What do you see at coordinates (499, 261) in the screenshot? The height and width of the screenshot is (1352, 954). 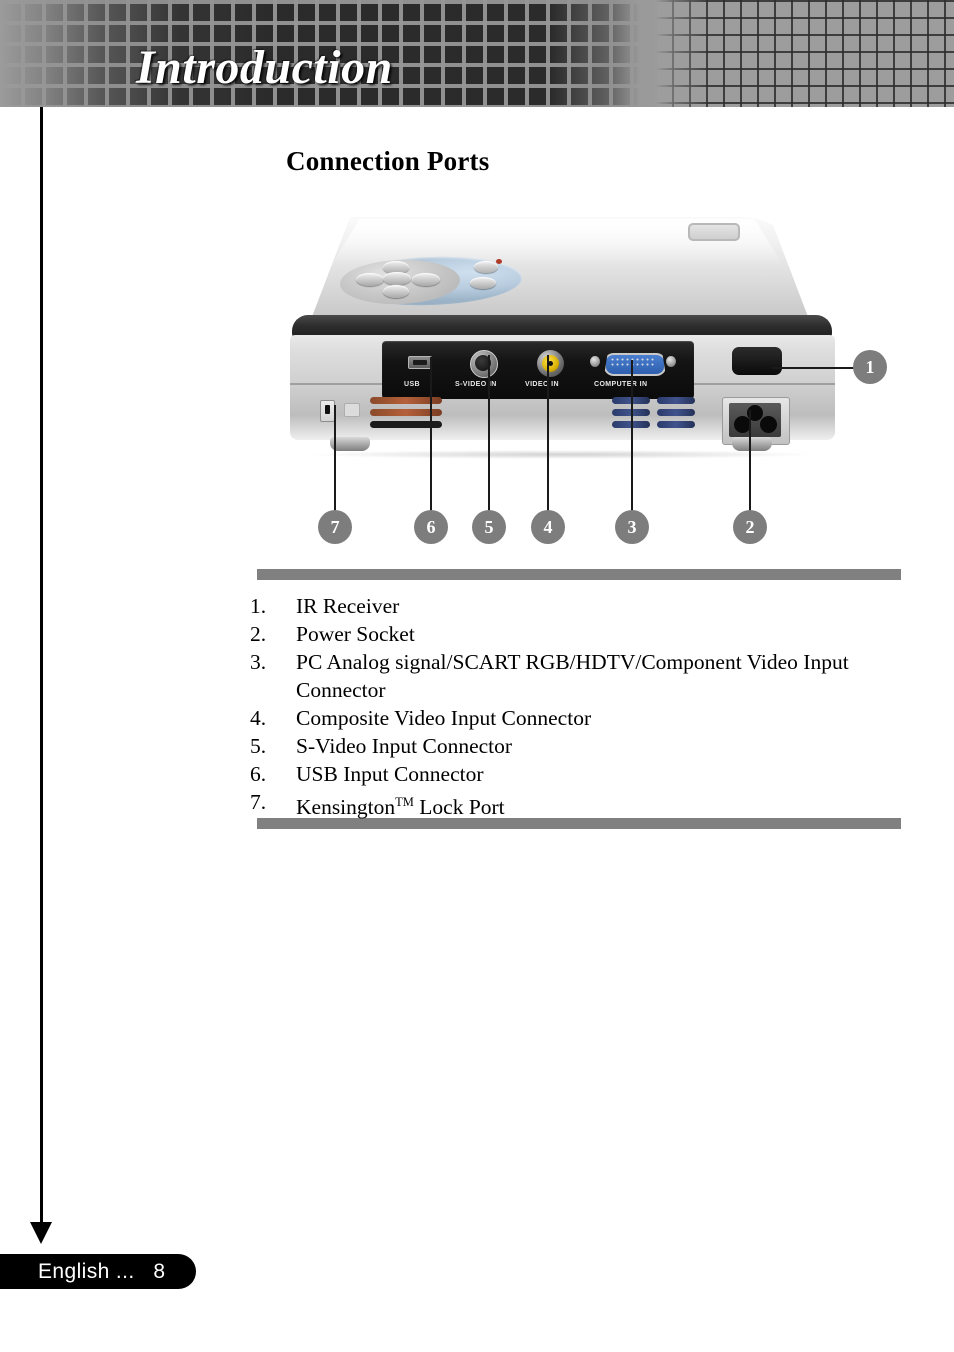 I see `projector-power-led-icon` at bounding box center [499, 261].